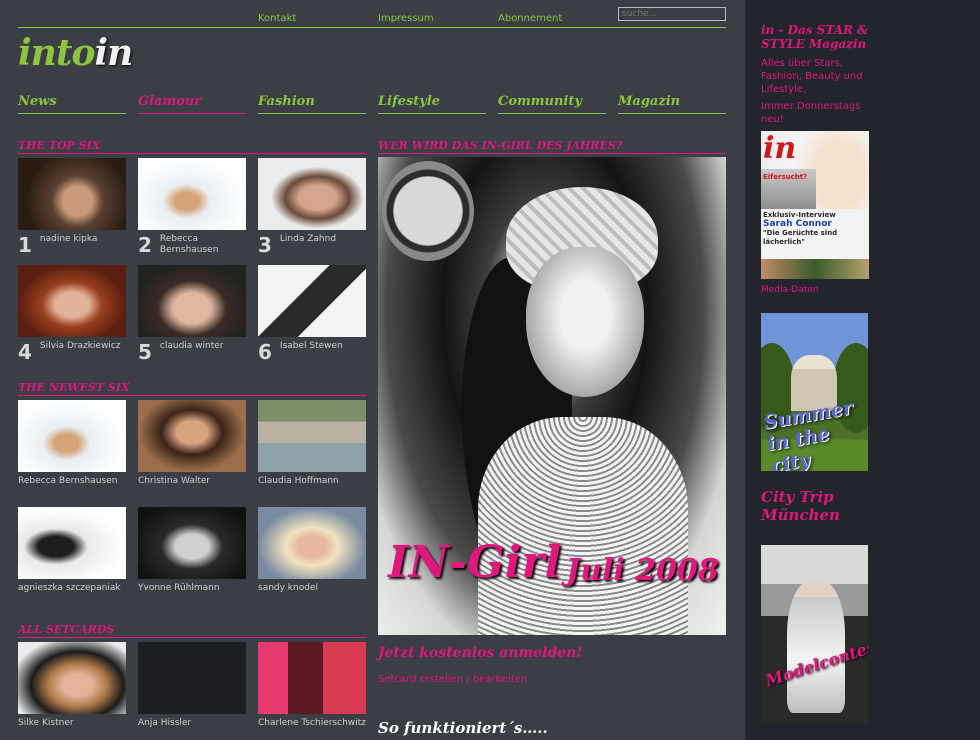 The height and width of the screenshot is (740, 980). I want to click on site-logo: intoin, so click(76, 53).